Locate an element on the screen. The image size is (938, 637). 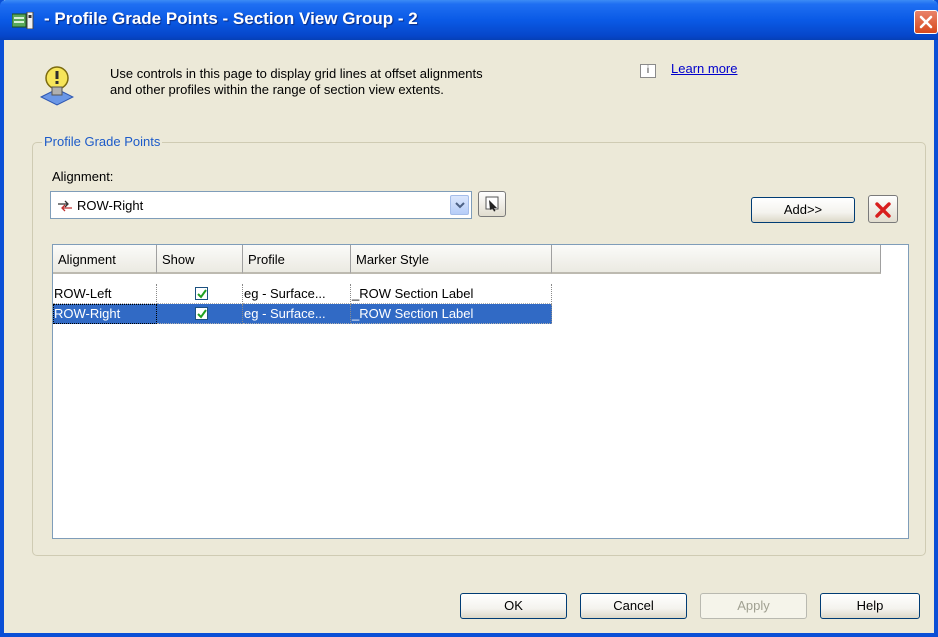
column-header-alignment: Alignment is located at coordinates (105, 259).